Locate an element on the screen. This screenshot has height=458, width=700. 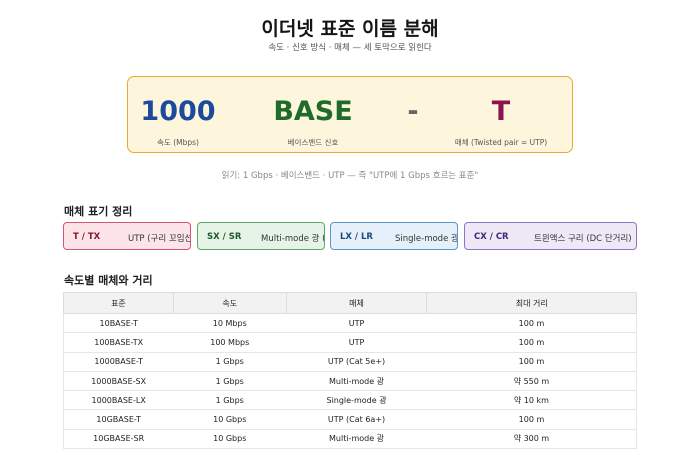
media-value: T is located at coordinates (501, 111).